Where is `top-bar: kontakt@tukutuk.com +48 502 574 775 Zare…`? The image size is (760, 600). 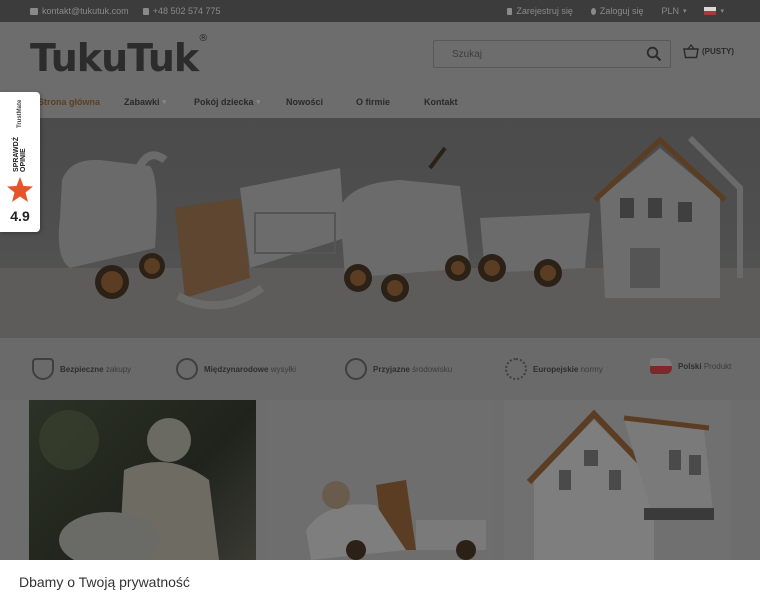 top-bar: kontakt@tukutuk.com +48 502 574 775 Zare… is located at coordinates (380, 11).